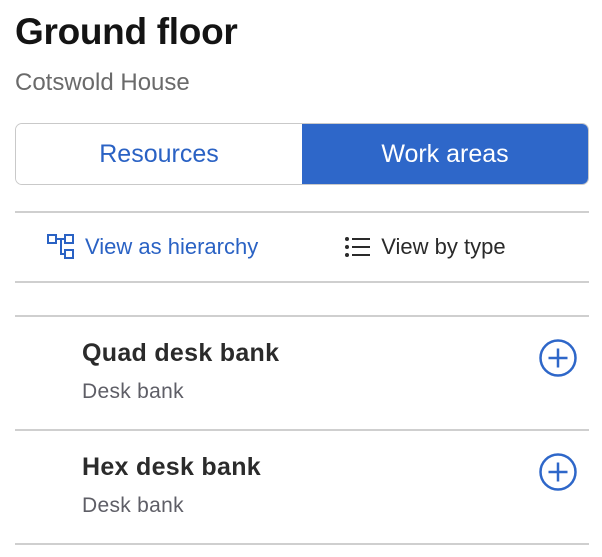 This screenshot has height=557, width=602. I want to click on view-as-hierarchy-button: View as hierarchy, so click(152, 247).